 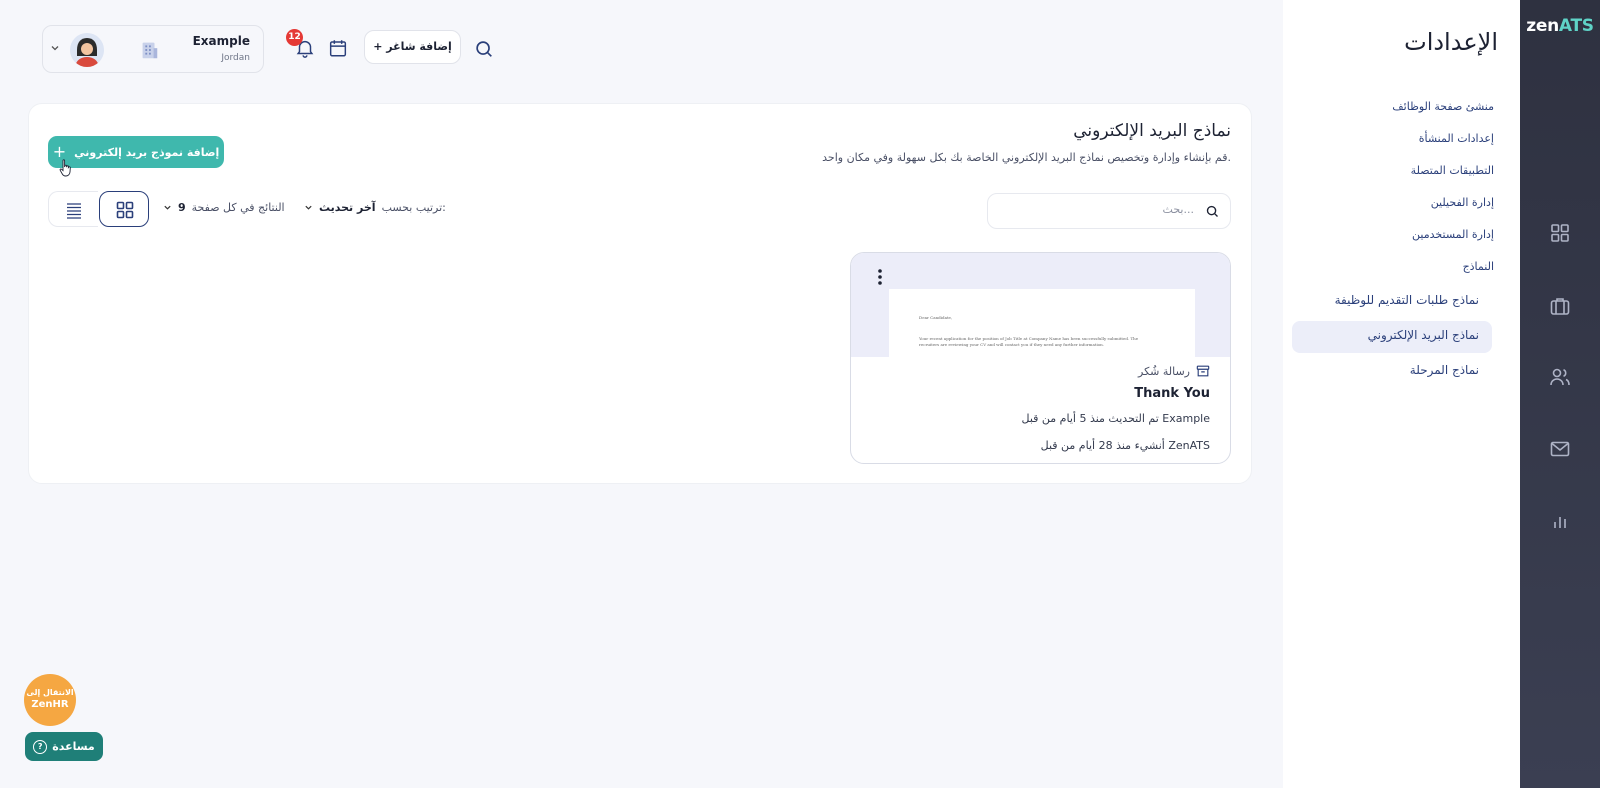 I want to click on user-avatar-icon, so click(x=87, y=50).